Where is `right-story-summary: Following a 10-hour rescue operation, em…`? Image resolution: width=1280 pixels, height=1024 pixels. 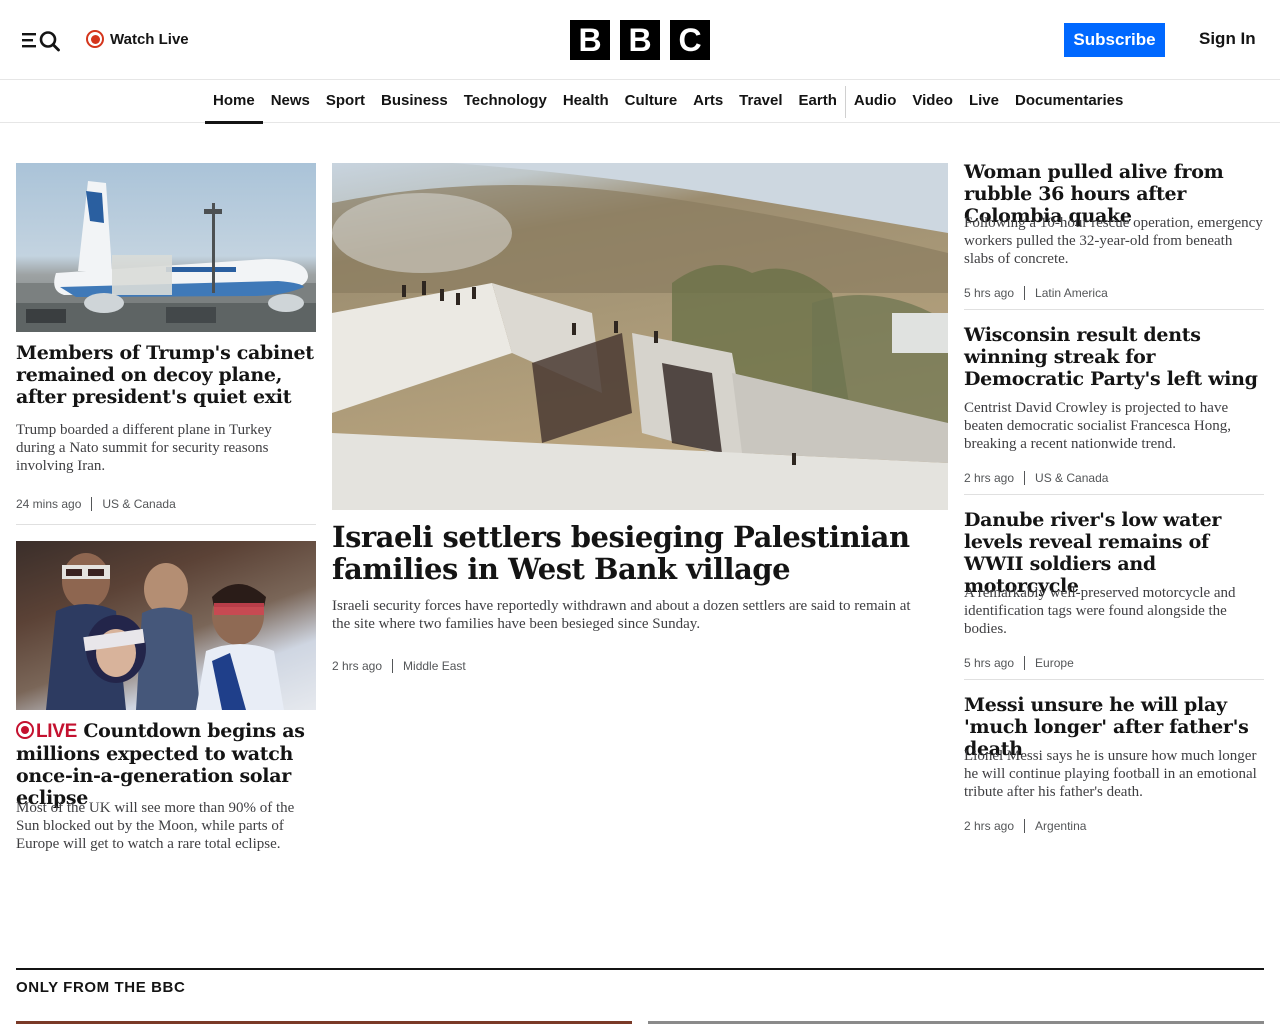
right-story-summary: Following a 10-hour rescue operation, em… is located at coordinates (1113, 241).